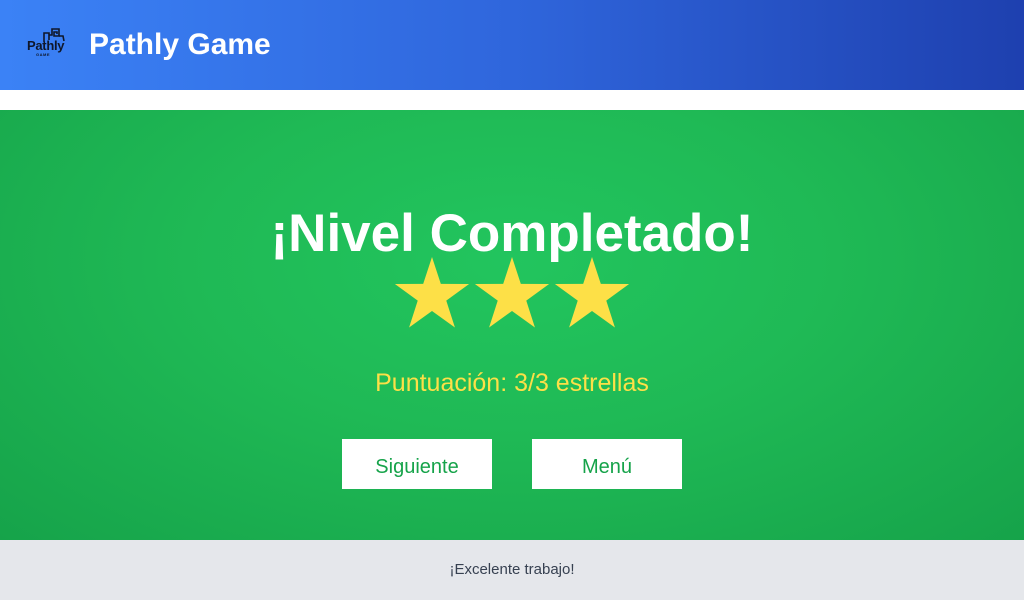  I want to click on logo-wordmark: Pathly, so click(46, 45).